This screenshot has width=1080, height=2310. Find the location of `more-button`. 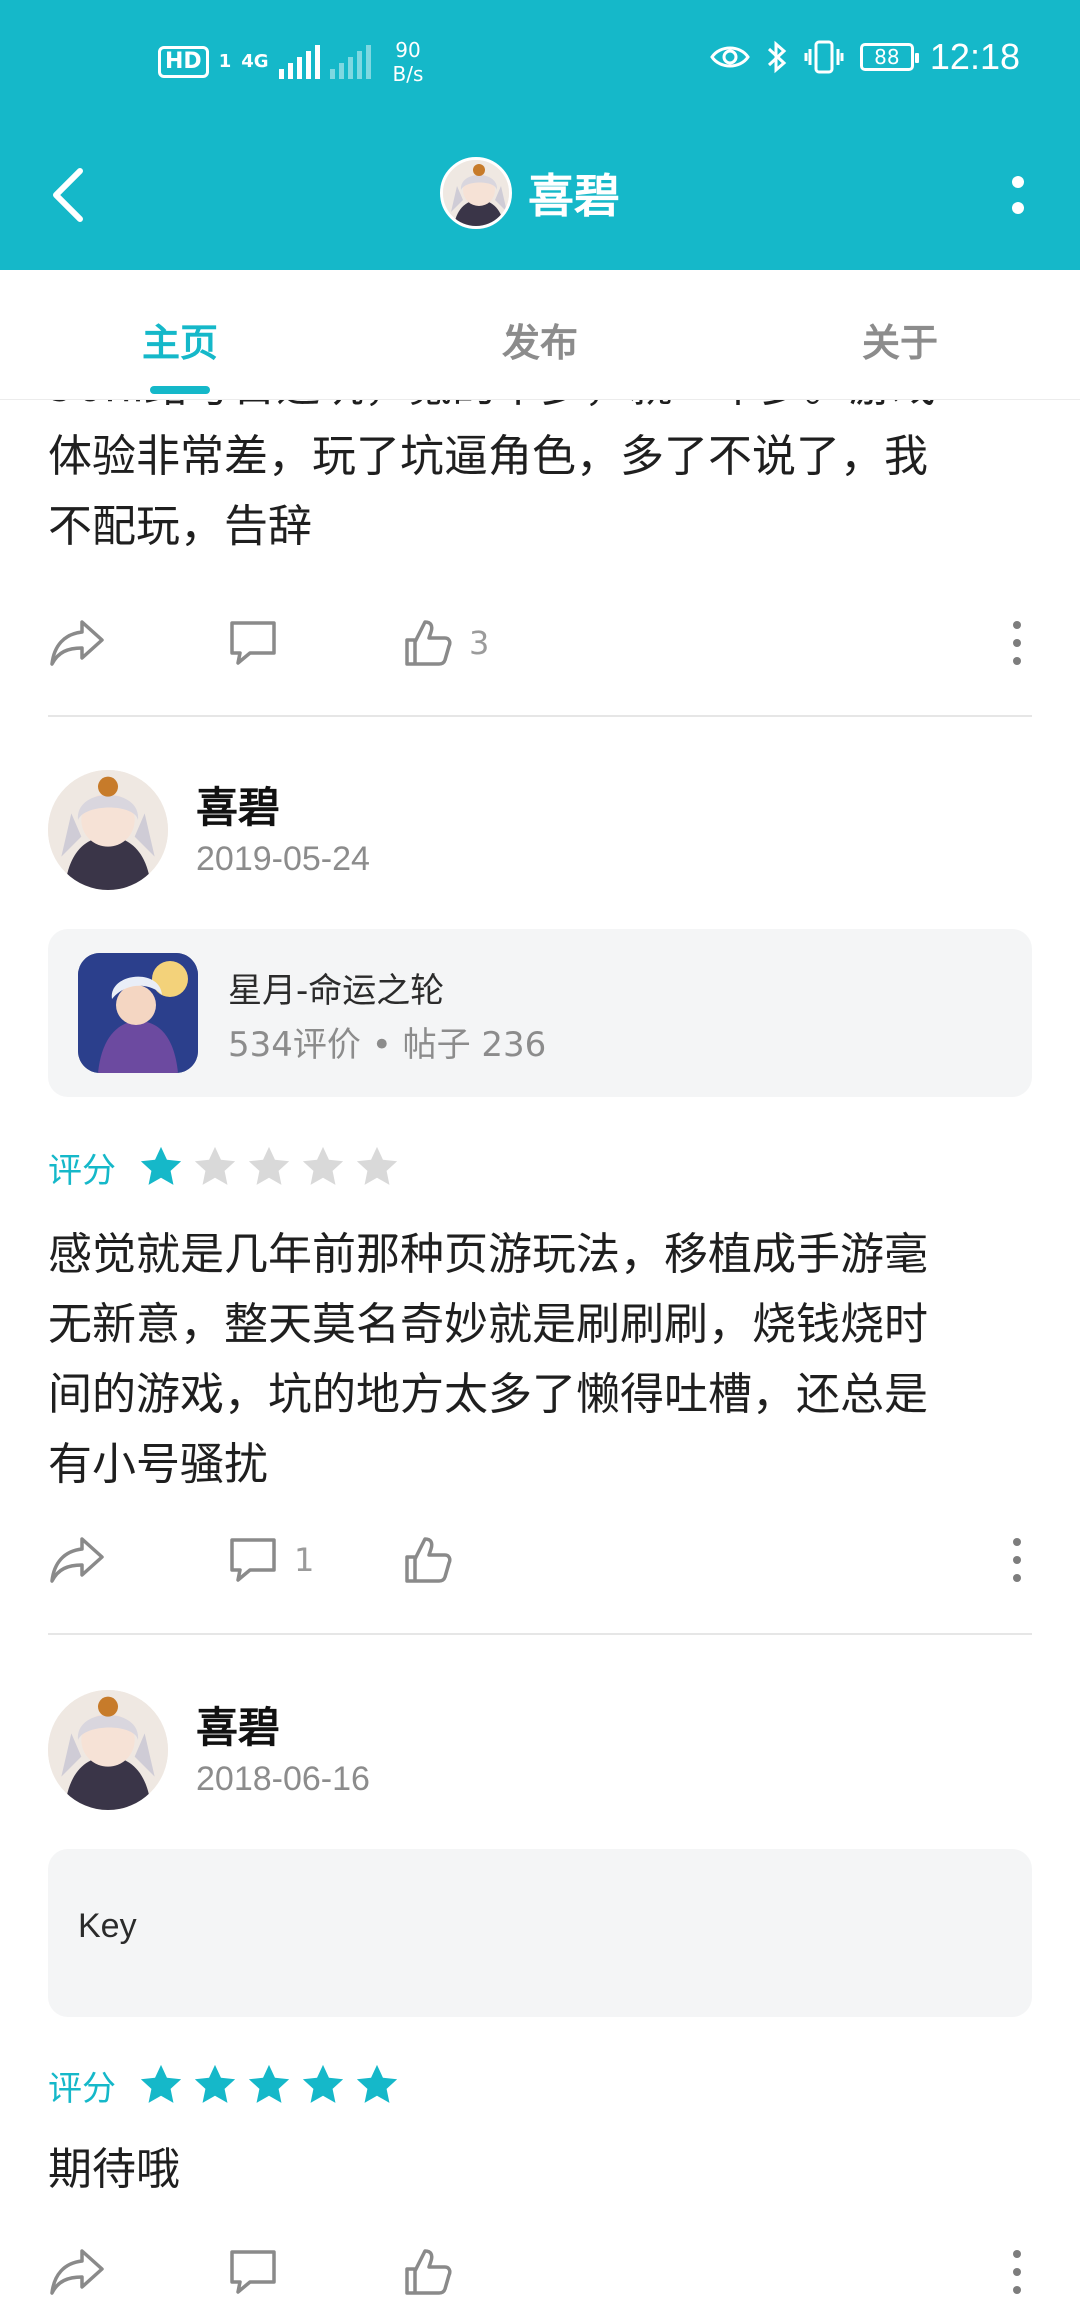

more-button is located at coordinates (1018, 195).